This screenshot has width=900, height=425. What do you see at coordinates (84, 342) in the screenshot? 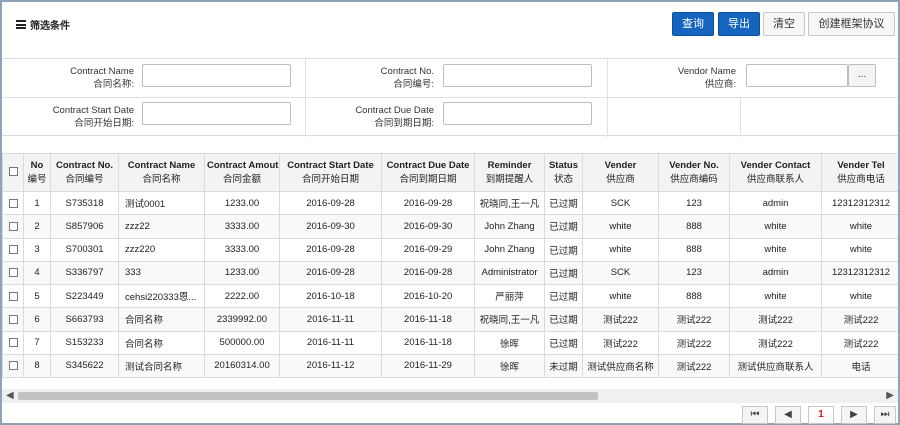
I see `table-cell: S153233` at bounding box center [84, 342].